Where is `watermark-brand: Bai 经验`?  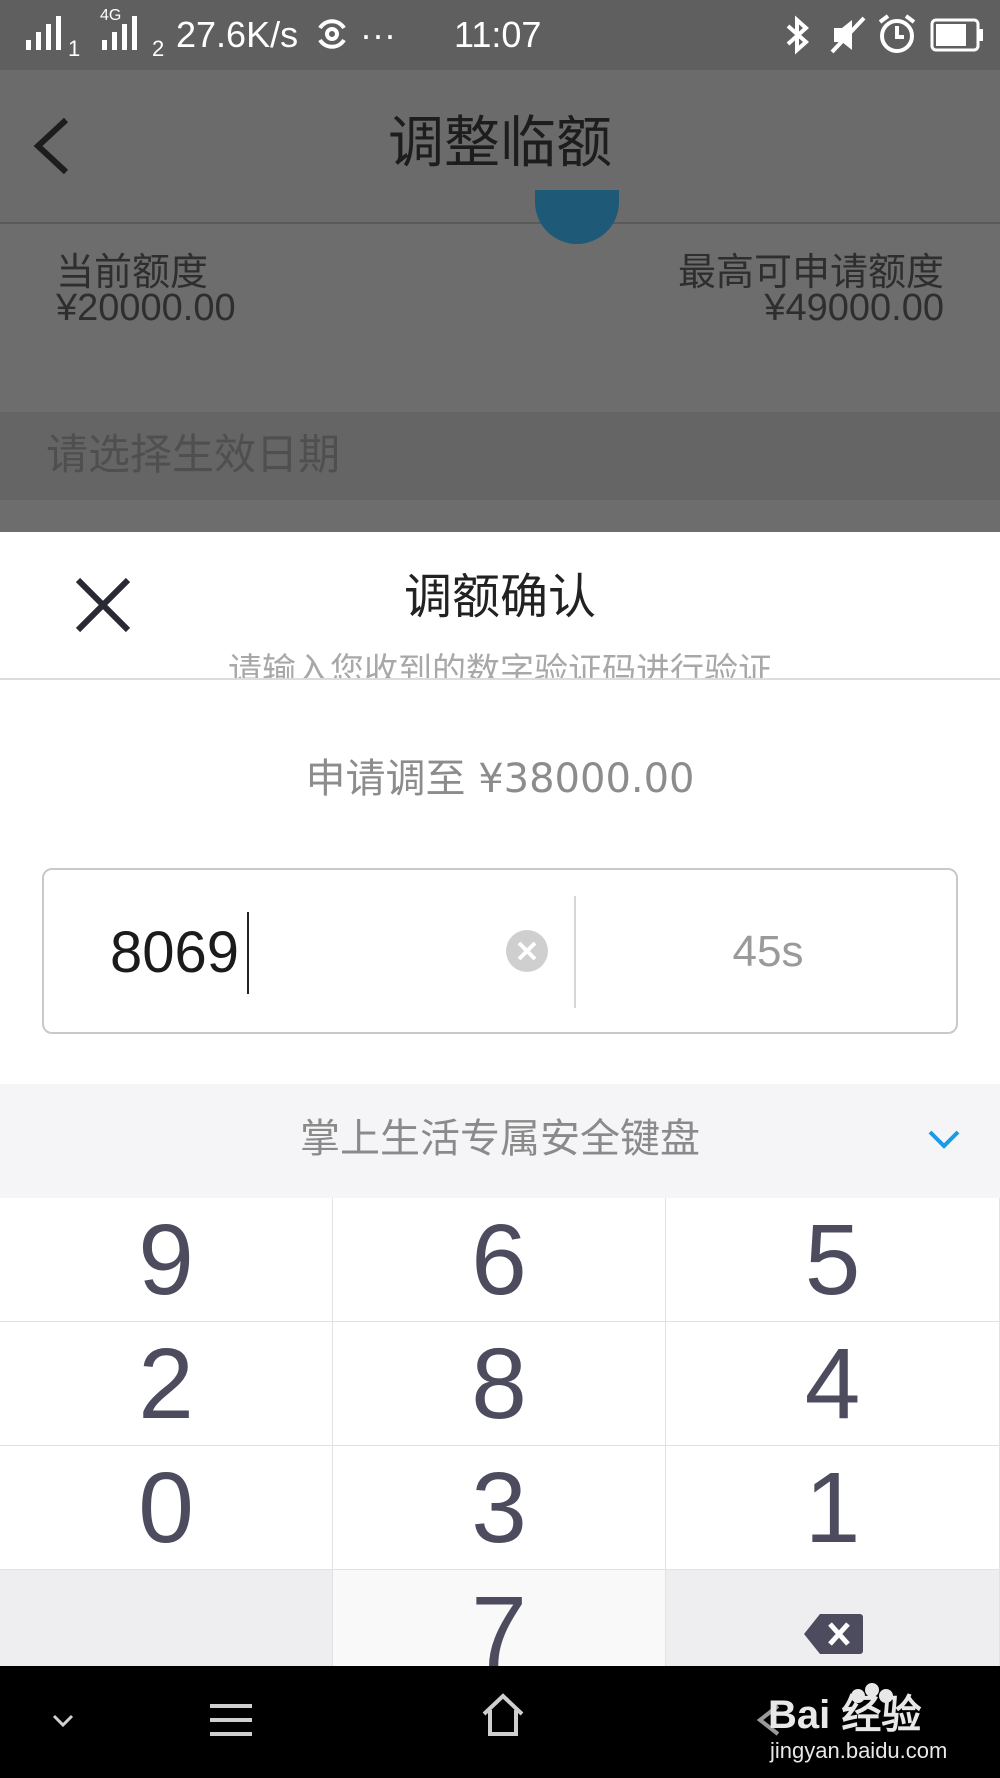
watermark-brand: Bai 经验 is located at coordinates (844, 1715).